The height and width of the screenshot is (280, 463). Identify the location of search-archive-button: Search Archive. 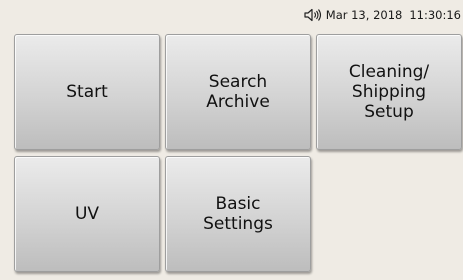
(238, 92).